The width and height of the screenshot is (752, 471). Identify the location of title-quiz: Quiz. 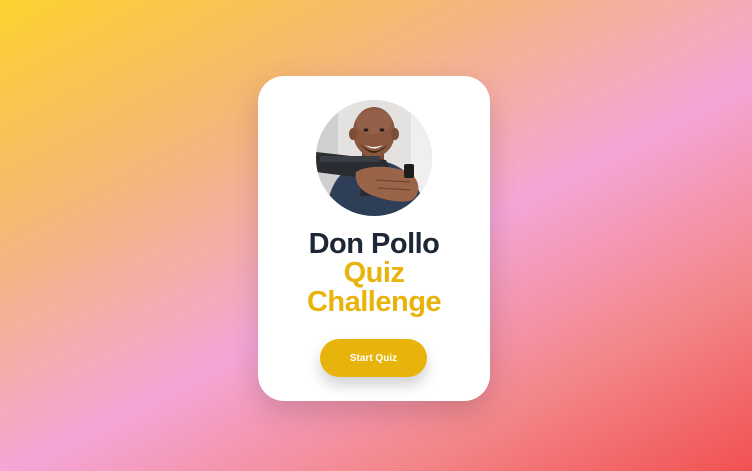
(374, 273).